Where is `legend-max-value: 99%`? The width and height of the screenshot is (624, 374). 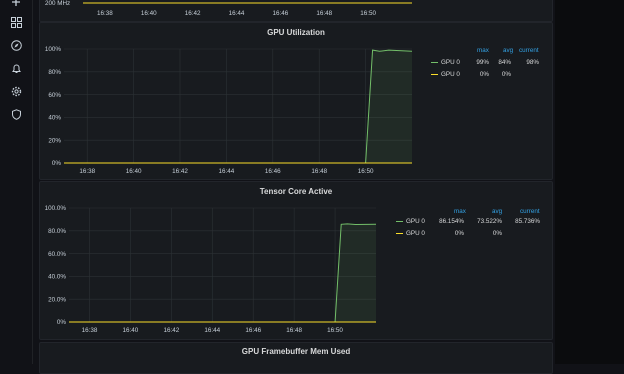
legend-max-value: 99% is located at coordinates (482, 62).